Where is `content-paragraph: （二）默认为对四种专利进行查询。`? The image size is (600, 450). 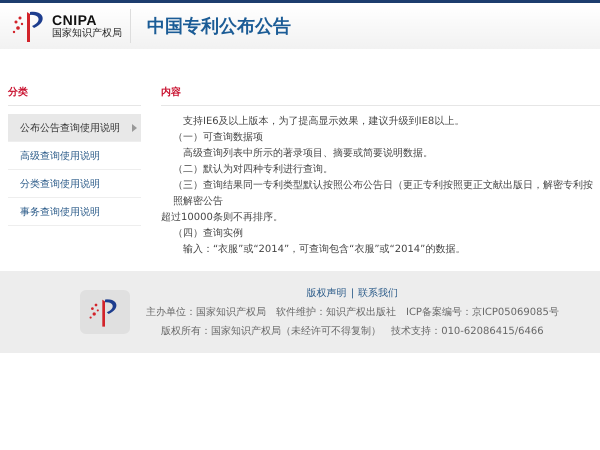 content-paragraph: （二）默认为对四种专利进行查询。 is located at coordinates (253, 169).